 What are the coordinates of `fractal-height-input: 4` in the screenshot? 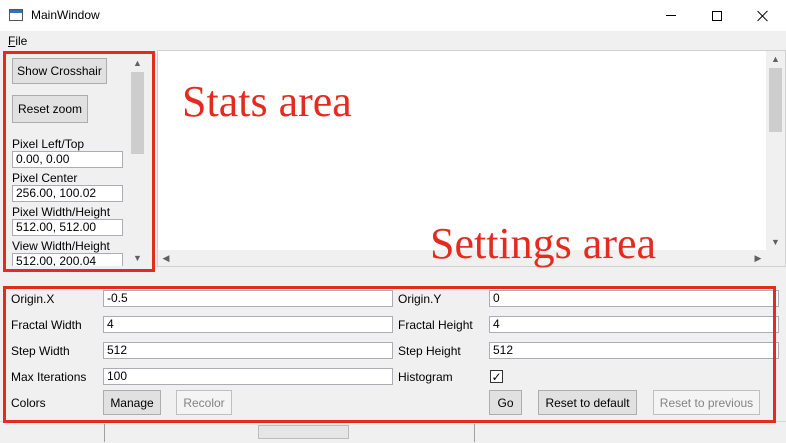 It's located at (634, 324).